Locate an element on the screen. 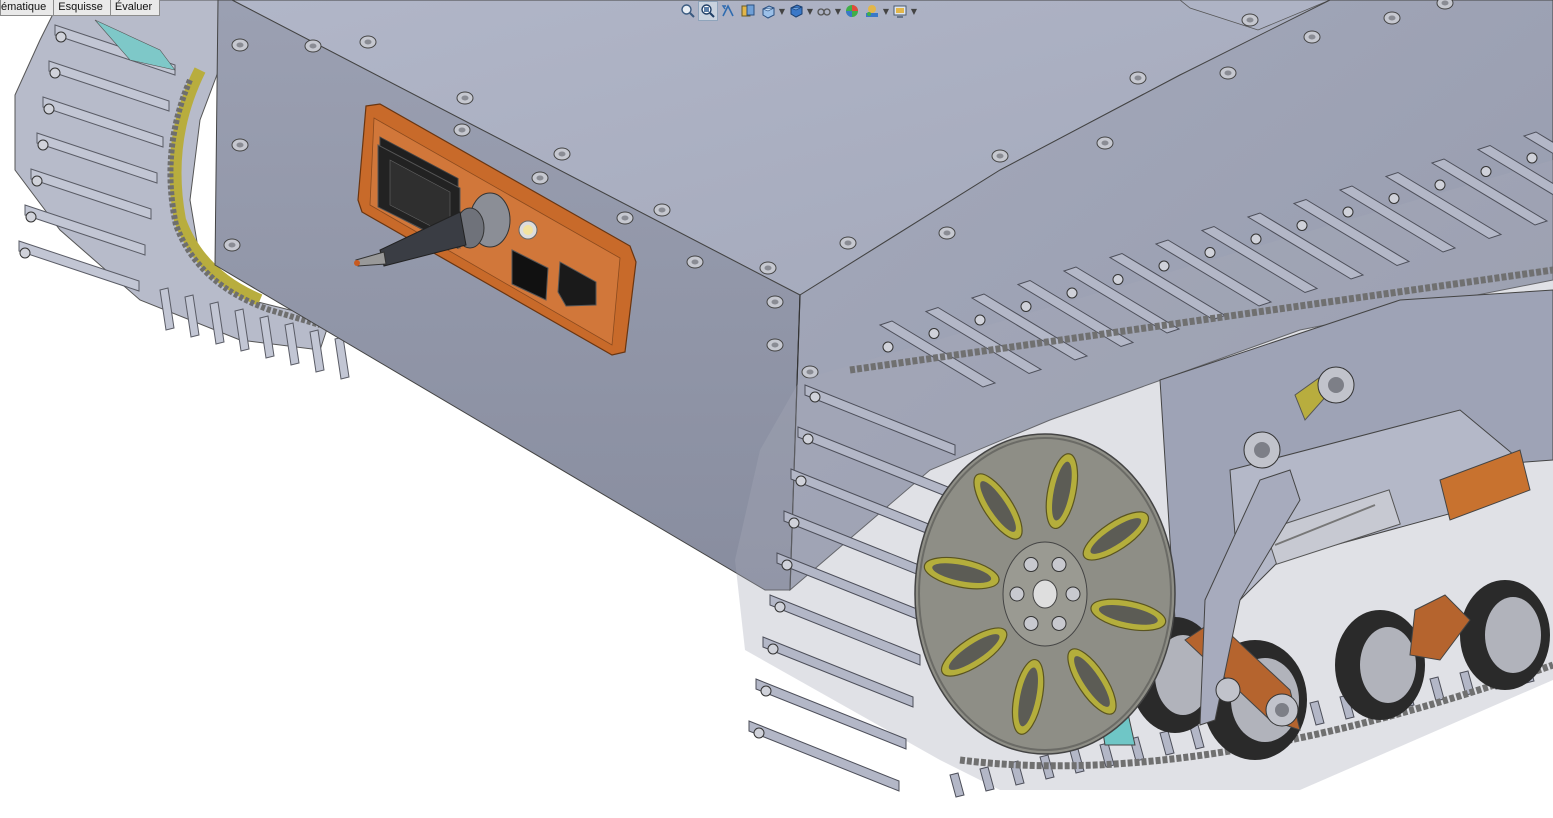 The image size is (1553, 818). view-orientation-button is located at coordinates (768, 11).